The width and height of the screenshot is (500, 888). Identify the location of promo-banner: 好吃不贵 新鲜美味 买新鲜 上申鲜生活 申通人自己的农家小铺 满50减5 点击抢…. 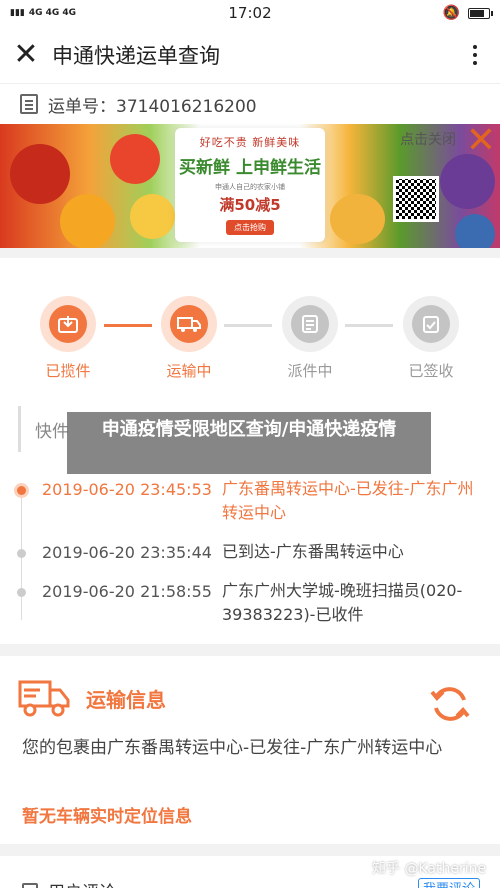
(250, 186).